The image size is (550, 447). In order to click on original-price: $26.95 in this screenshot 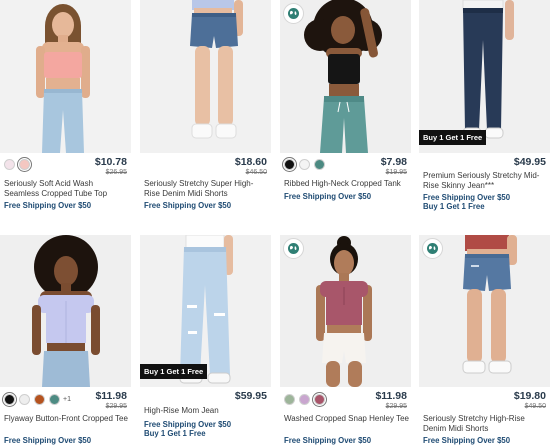, I will do `click(116, 172)`.